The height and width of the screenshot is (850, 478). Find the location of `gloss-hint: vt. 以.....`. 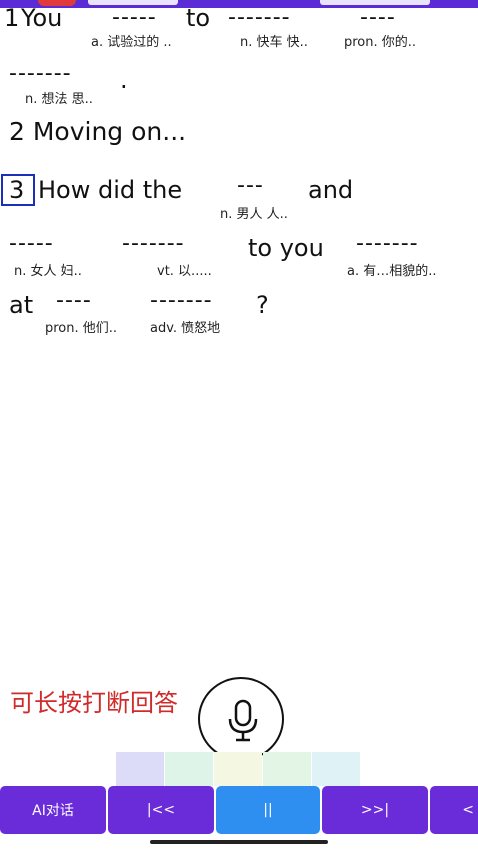

gloss-hint: vt. 以..... is located at coordinates (184, 271).